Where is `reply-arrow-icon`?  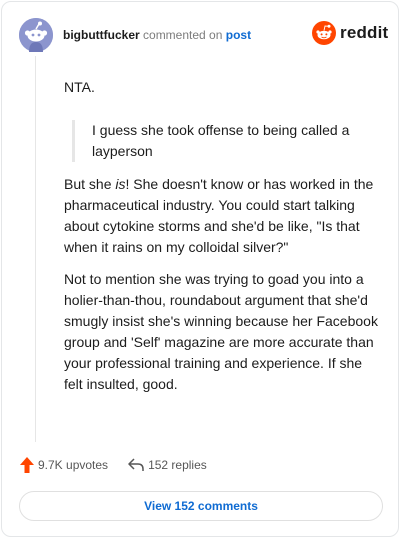
reply-arrow-icon is located at coordinates (136, 464).